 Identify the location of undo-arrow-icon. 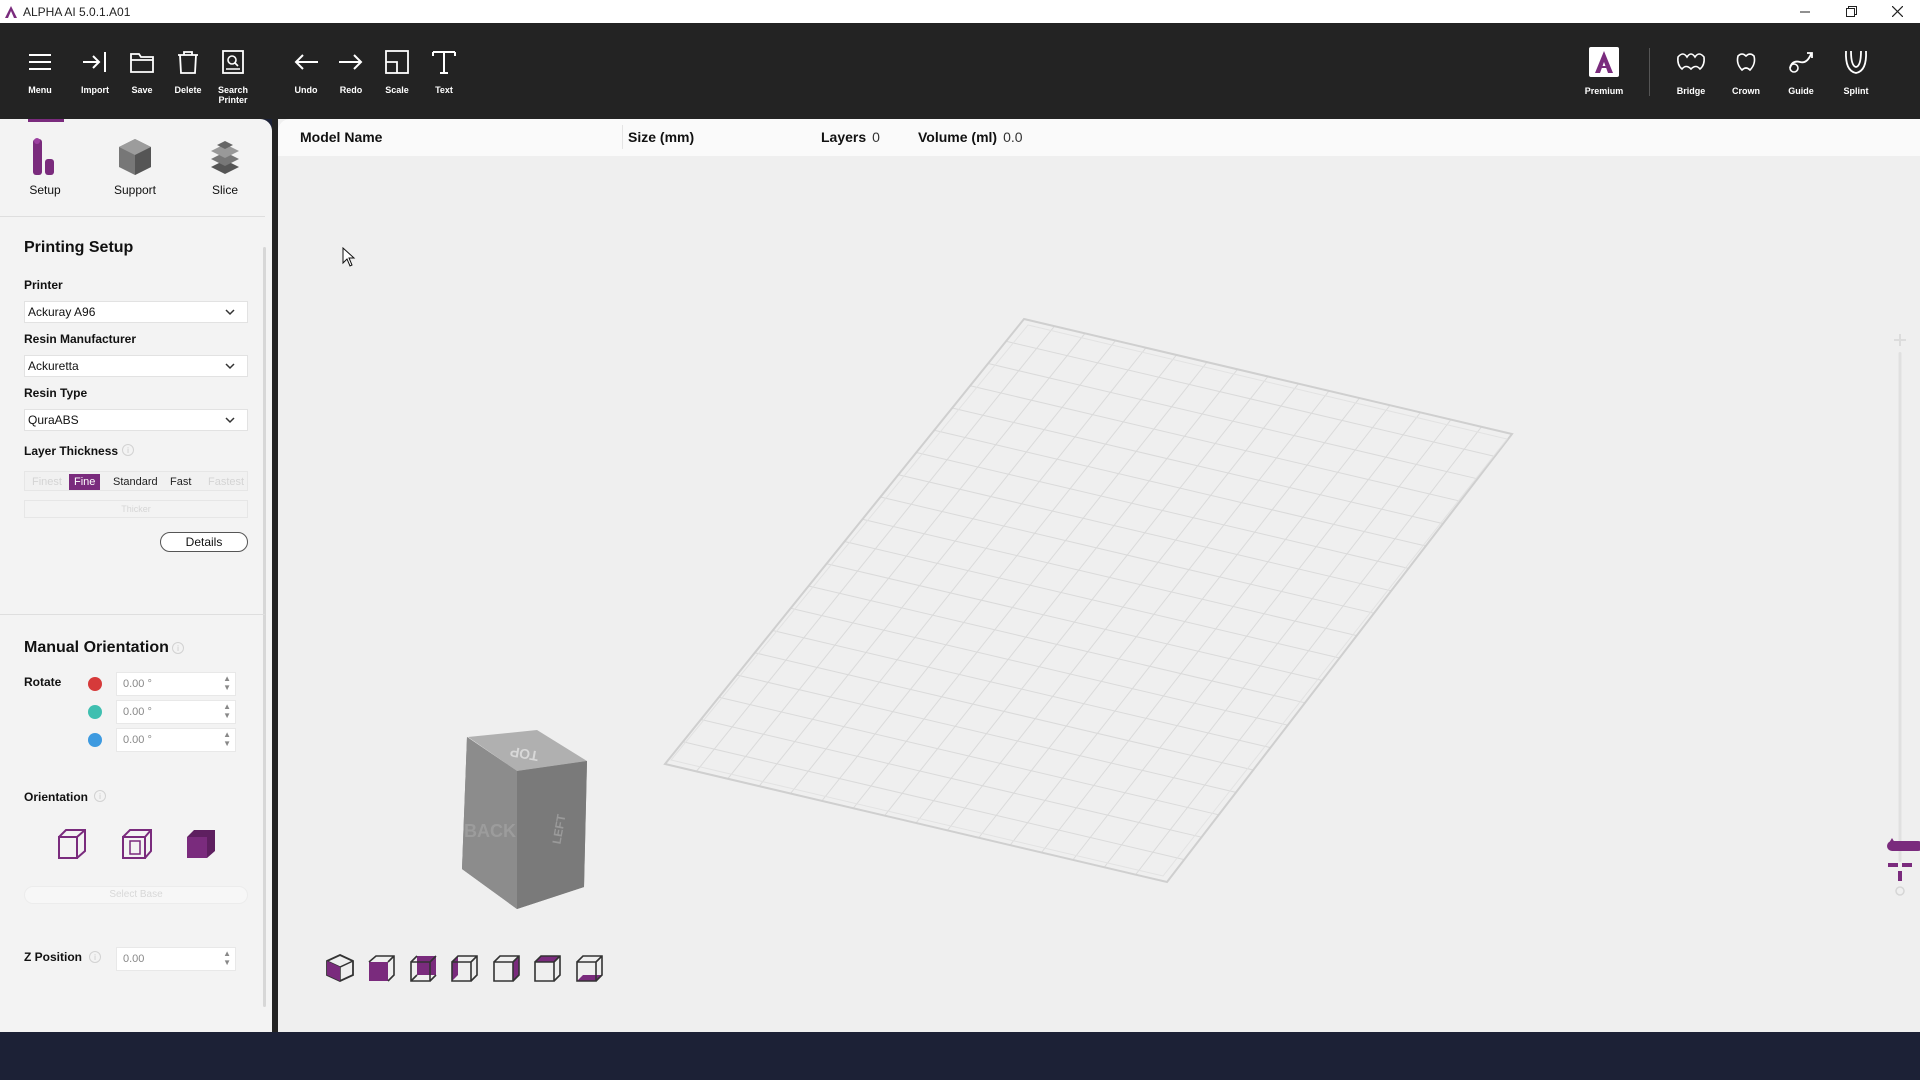
(306, 62).